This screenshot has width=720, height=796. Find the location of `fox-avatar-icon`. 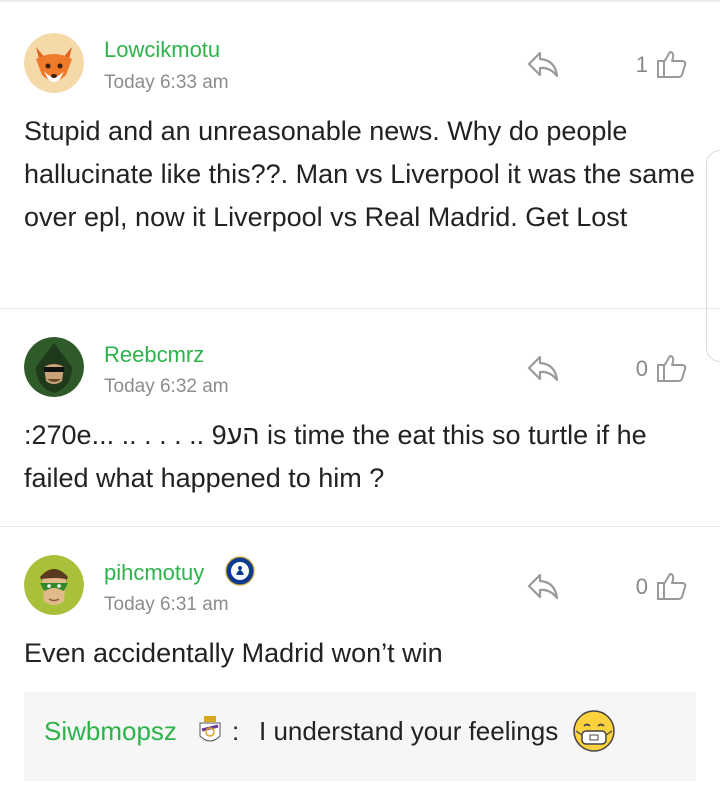

fox-avatar-icon is located at coordinates (54, 63).